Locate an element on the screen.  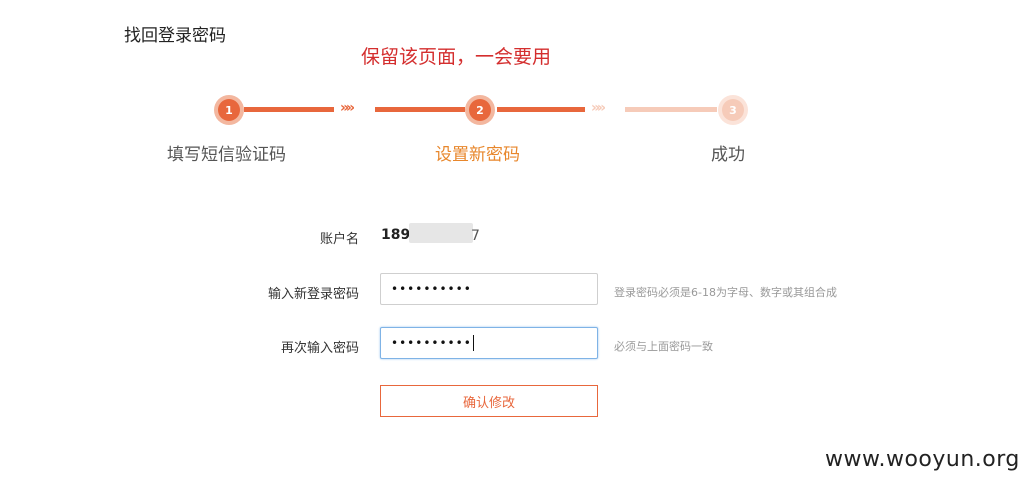
step-3-circle: 3 is located at coordinates (733, 110).